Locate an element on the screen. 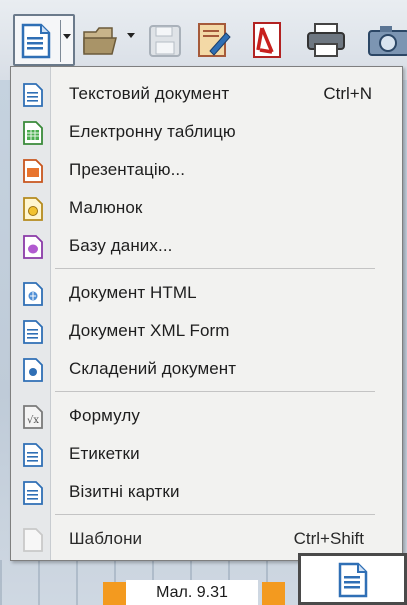 The image size is (407, 605). menu-item-shortcut: Ctrl+N is located at coordinates (347, 93).